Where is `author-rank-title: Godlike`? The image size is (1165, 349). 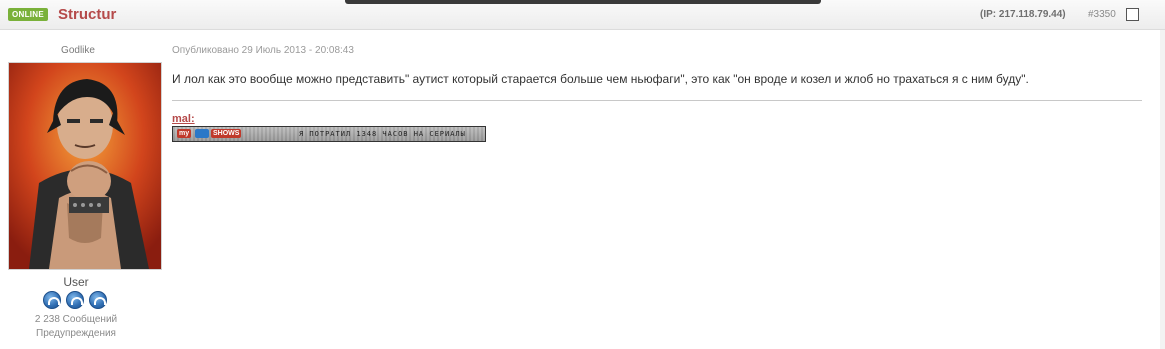
author-rank-title: Godlike is located at coordinates (78, 50).